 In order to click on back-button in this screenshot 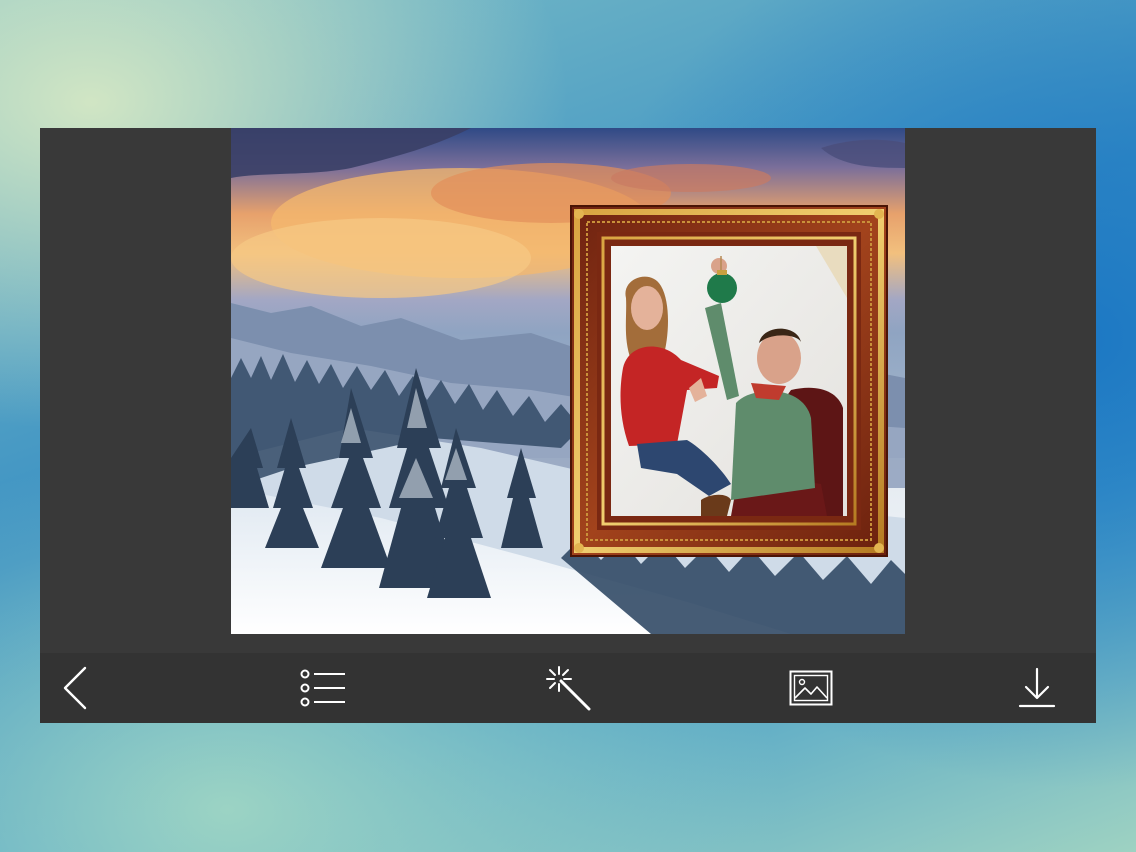, I will do `click(76, 688)`.